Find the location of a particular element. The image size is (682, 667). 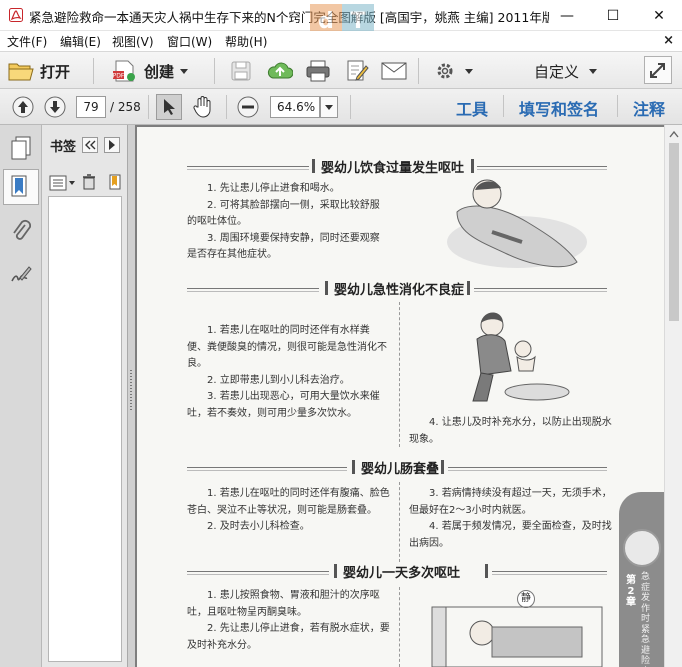

scroll-up-icon is located at coordinates (674, 134).